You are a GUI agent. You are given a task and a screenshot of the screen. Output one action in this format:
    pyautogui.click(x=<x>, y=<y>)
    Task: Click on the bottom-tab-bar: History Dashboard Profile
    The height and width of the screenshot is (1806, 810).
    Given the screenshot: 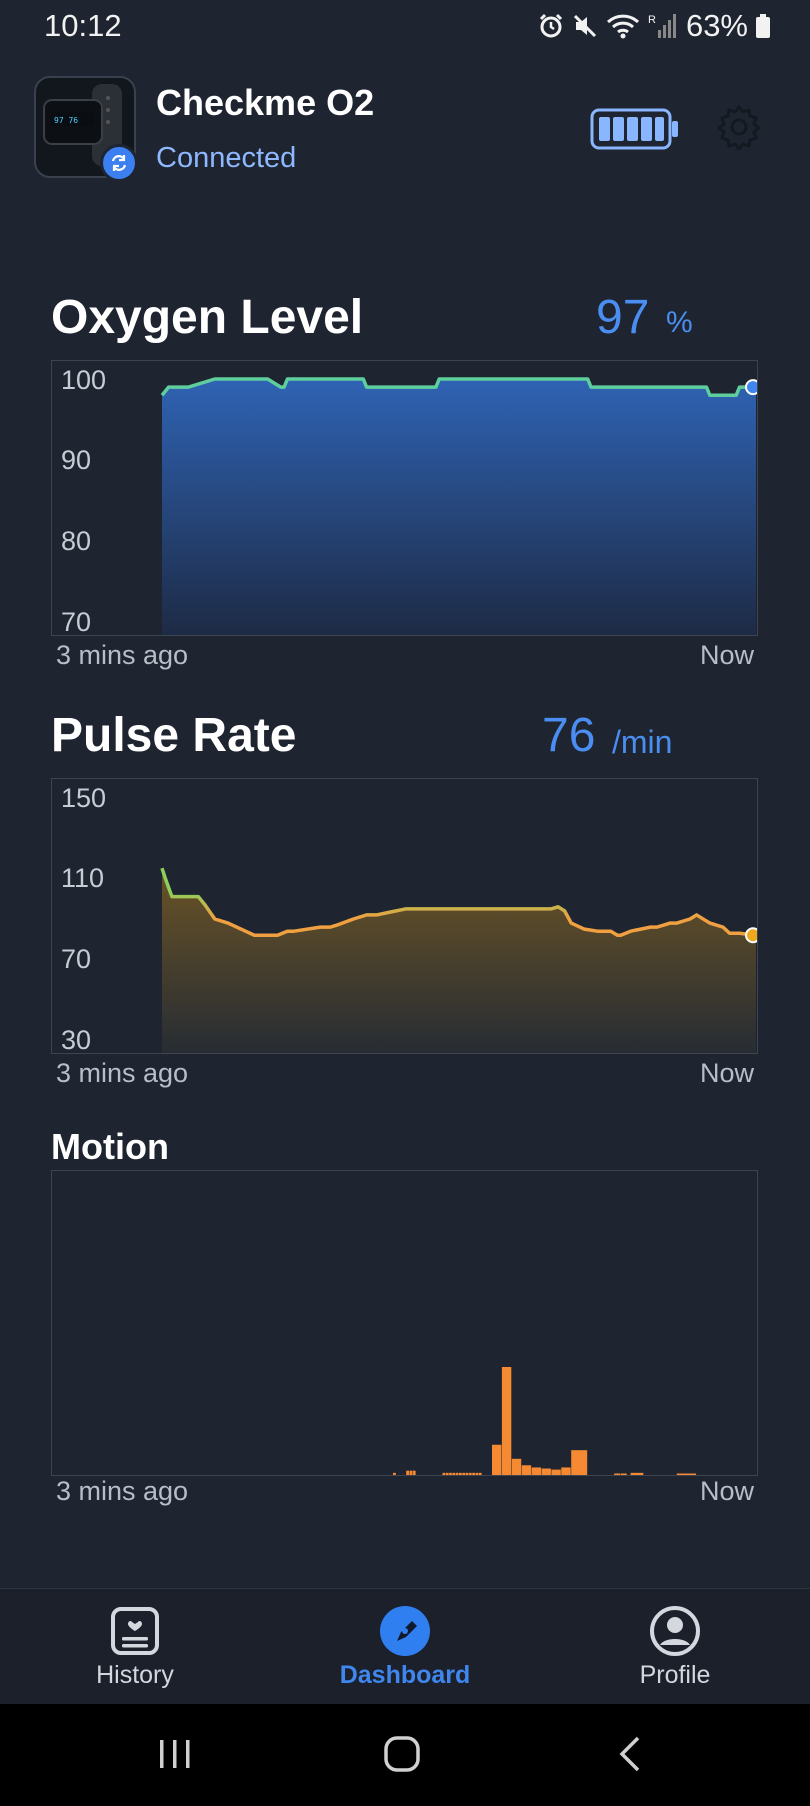 What is the action you would take?
    pyautogui.click(x=405, y=1646)
    